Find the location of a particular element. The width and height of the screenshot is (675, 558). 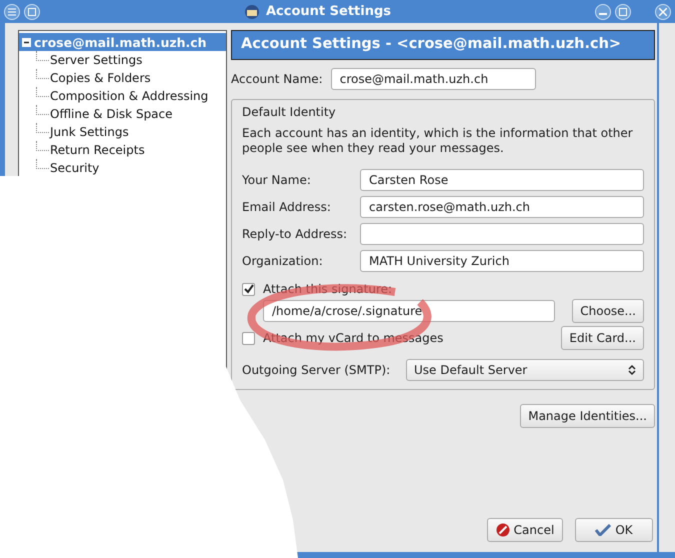

field-label: Reply-to Address: is located at coordinates (295, 233).